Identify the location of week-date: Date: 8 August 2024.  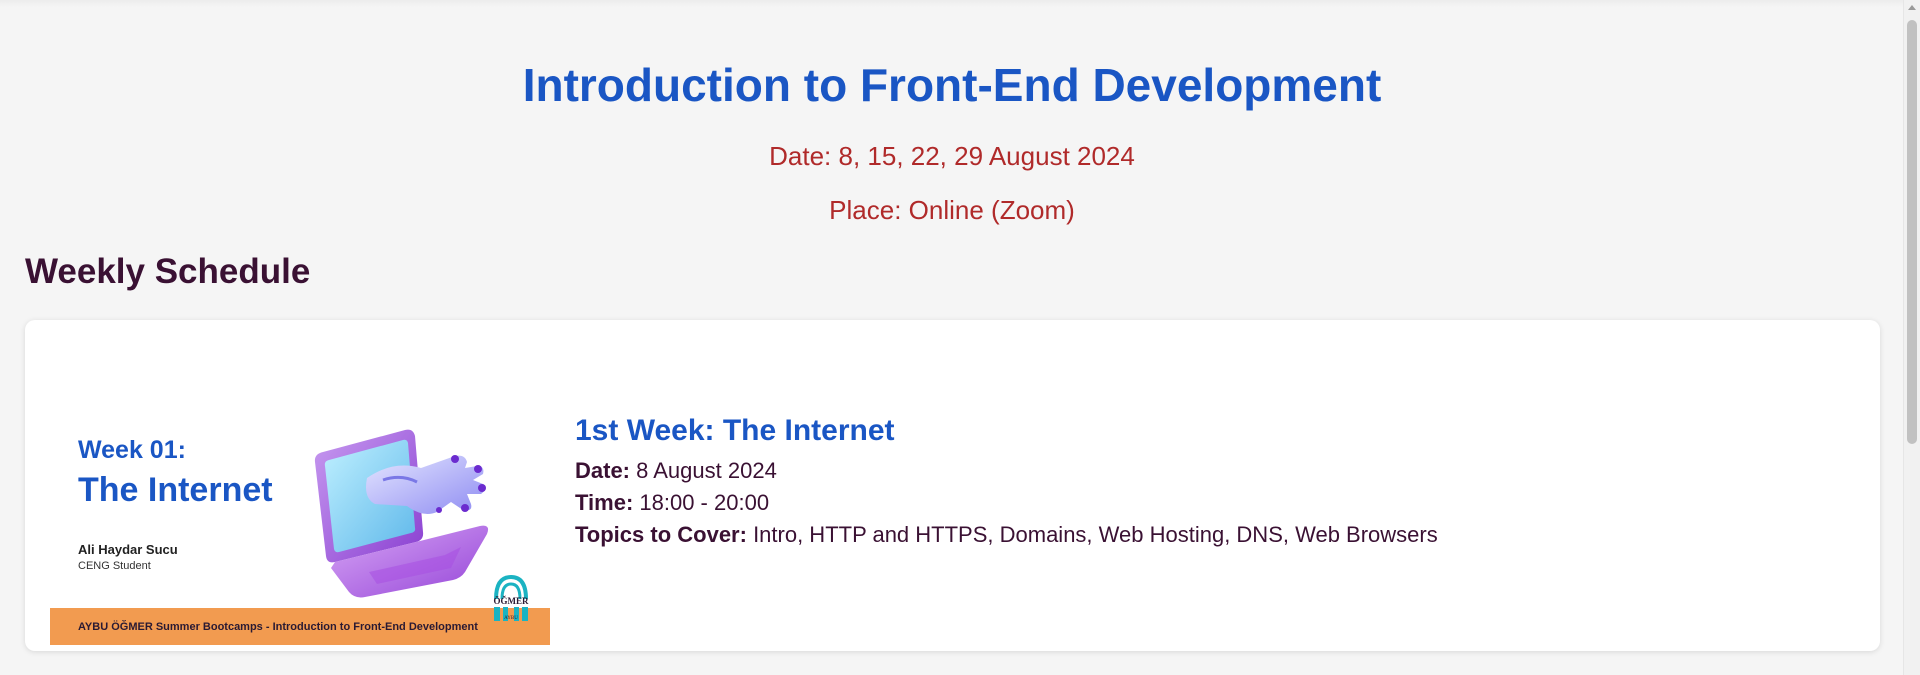
(1210, 471).